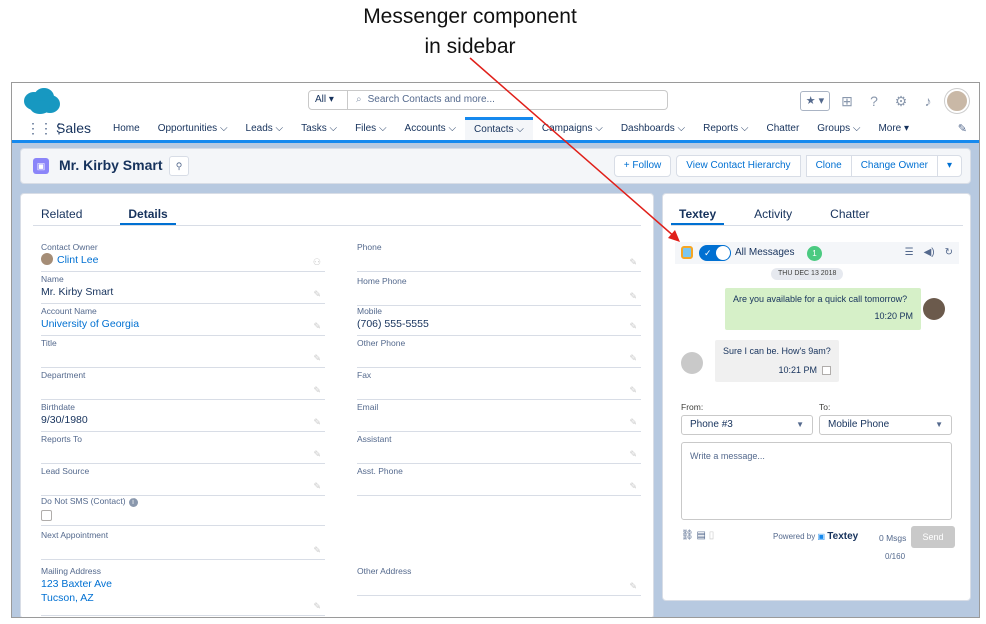  I want to click on message-counter: 0 Msgs, so click(893, 538).